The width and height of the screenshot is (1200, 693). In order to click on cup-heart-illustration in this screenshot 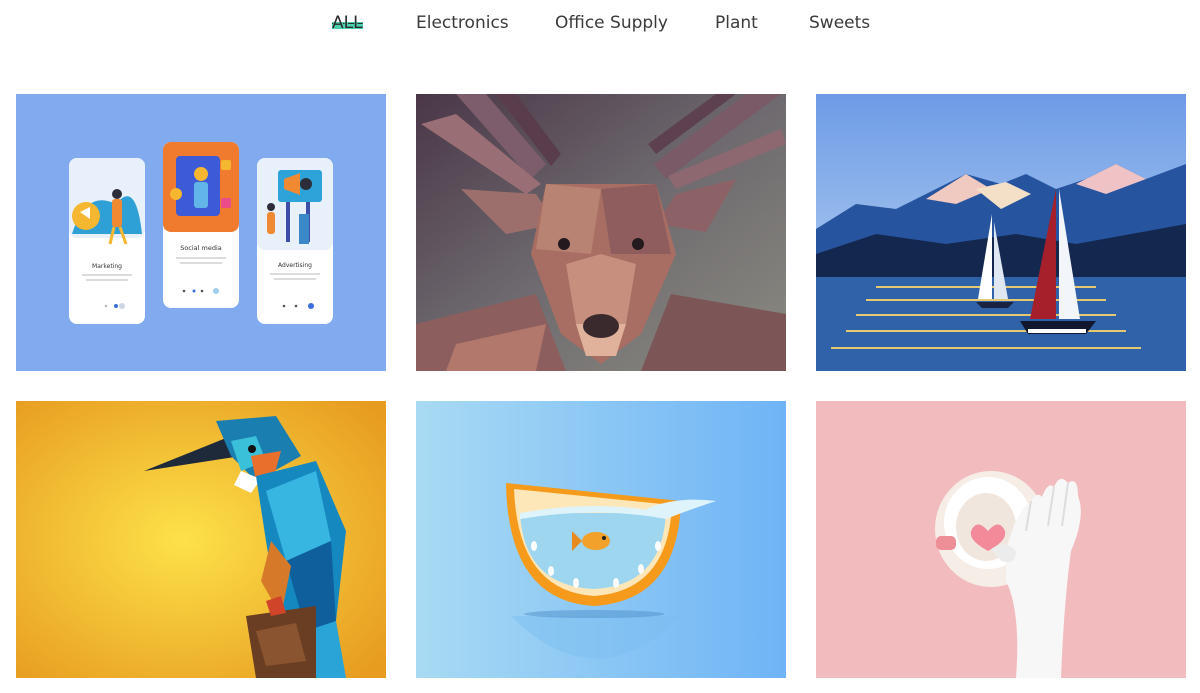, I will do `click(1001, 539)`.